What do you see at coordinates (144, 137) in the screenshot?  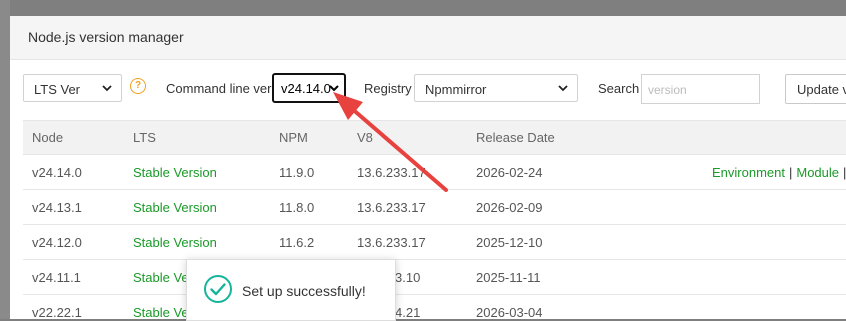 I see `header-lts: LTS` at bounding box center [144, 137].